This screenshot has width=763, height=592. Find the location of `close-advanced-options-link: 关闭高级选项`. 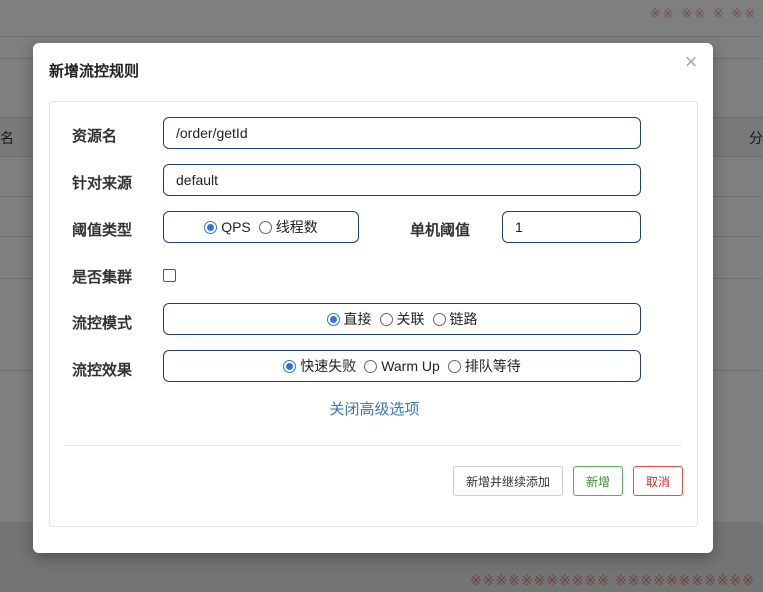

close-advanced-options-link: 关闭高级选项 is located at coordinates (374, 408).